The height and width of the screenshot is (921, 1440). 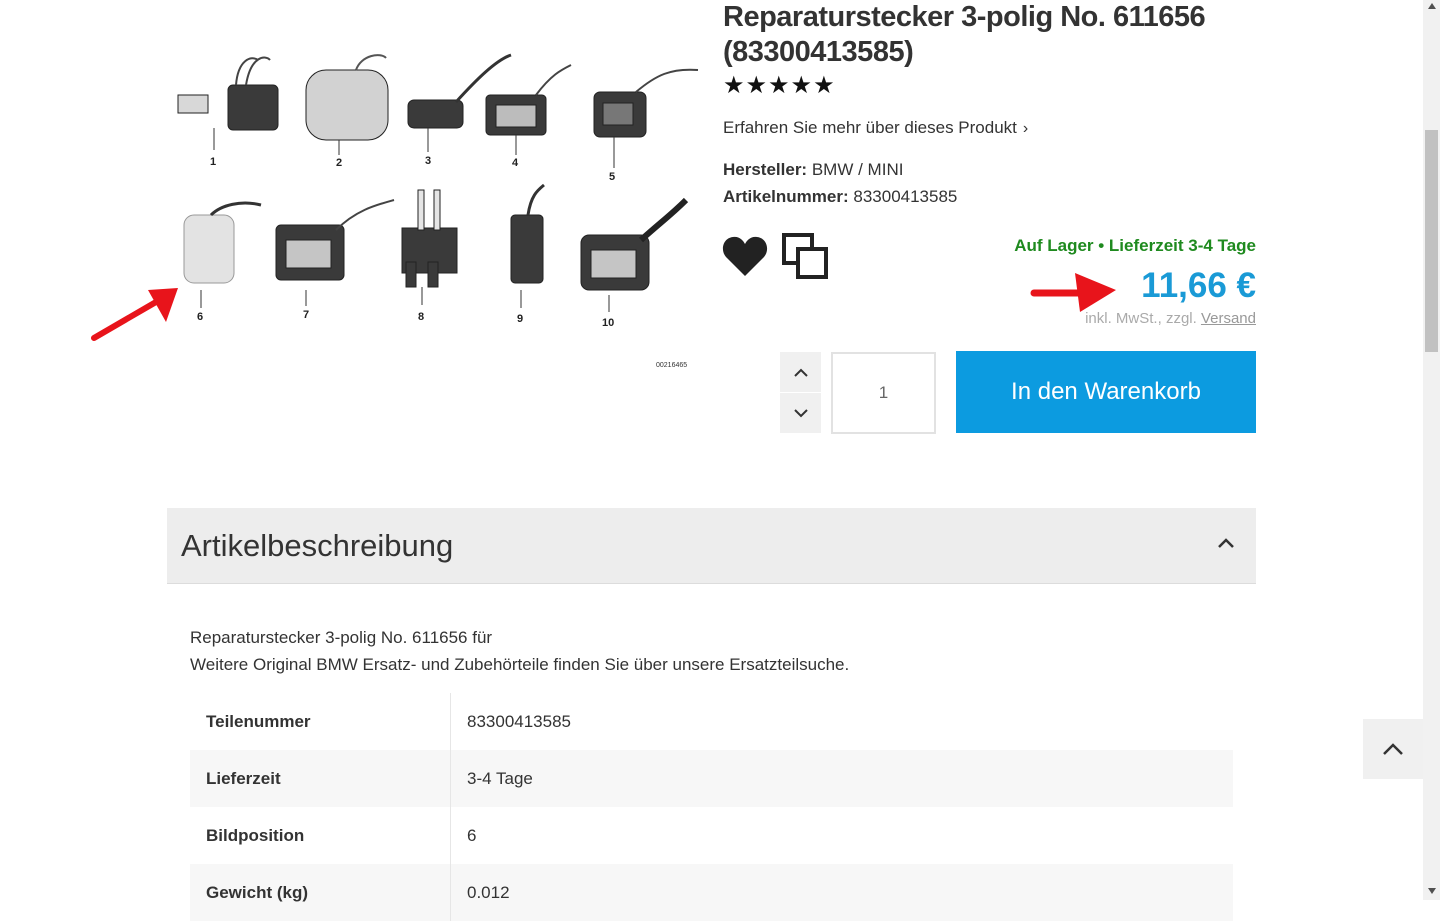 I want to click on table-row: Teilenummer 83300413585, so click(x=711, y=721).